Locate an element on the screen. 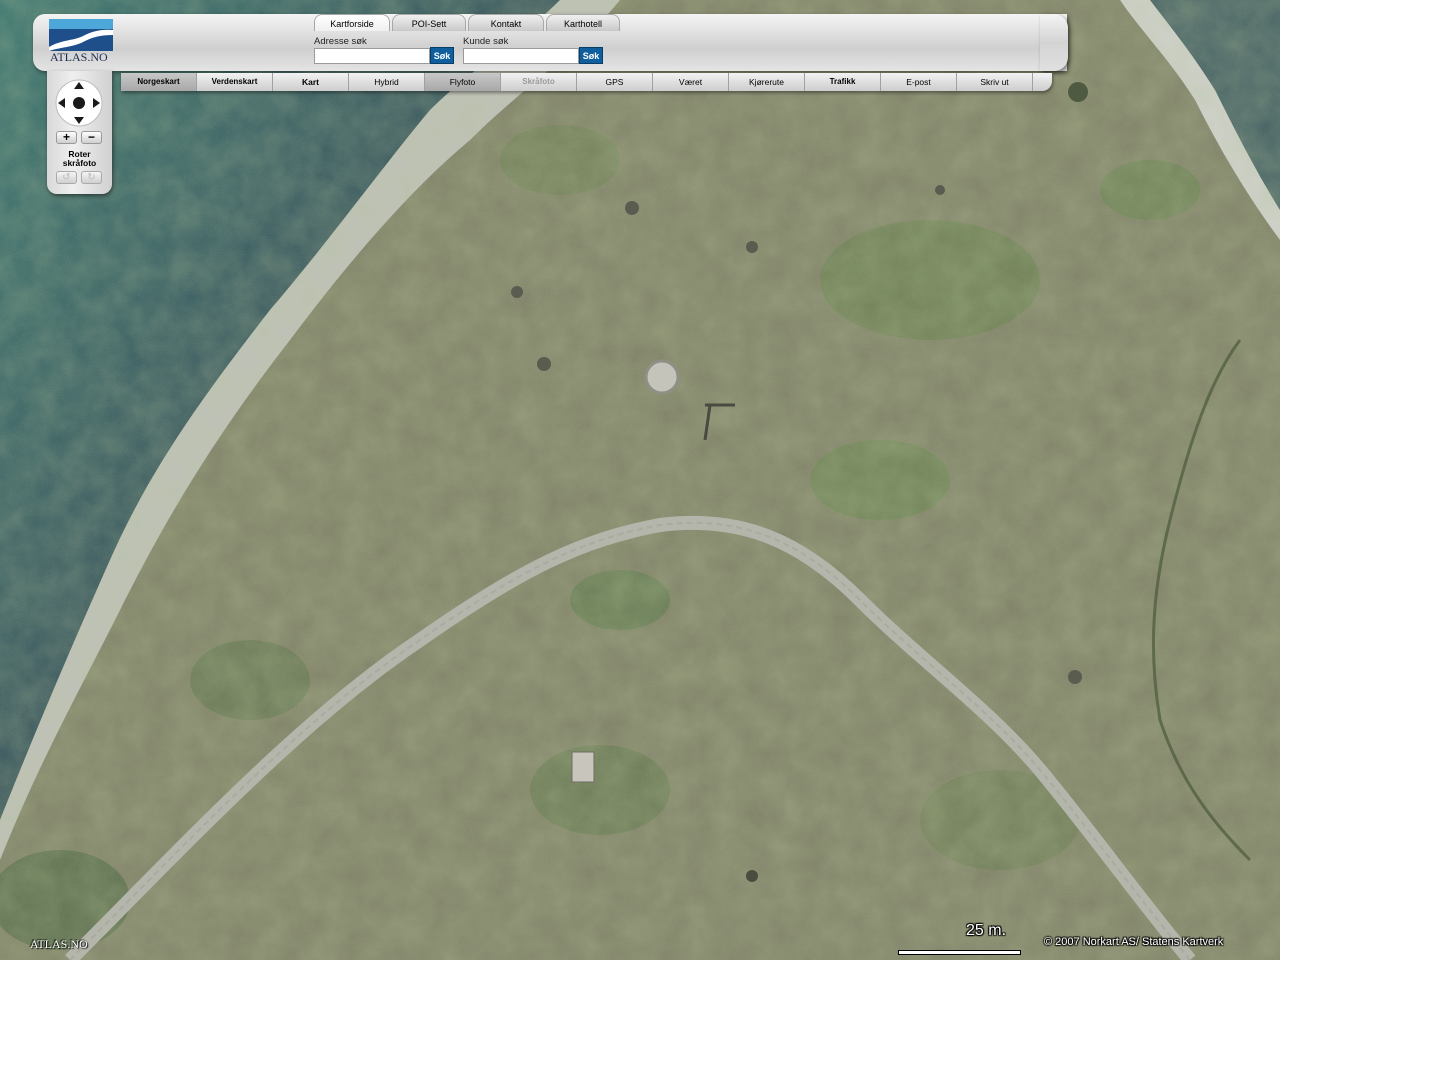 The width and height of the screenshot is (1434, 1076). nav-verdenskart: Verdenskart is located at coordinates (235, 82).